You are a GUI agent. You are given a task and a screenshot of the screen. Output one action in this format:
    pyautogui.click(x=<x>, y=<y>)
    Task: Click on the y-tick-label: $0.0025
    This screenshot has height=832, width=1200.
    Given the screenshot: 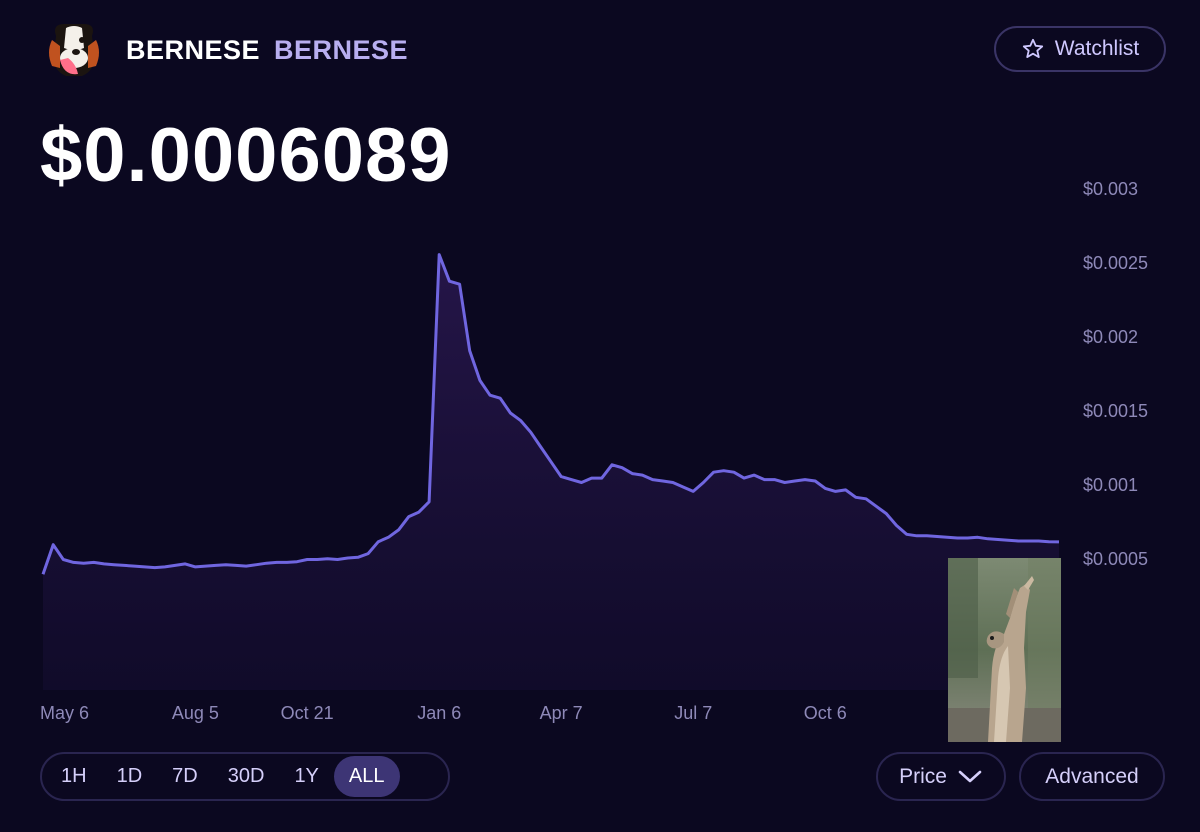 What is the action you would take?
    pyautogui.click(x=1115, y=263)
    